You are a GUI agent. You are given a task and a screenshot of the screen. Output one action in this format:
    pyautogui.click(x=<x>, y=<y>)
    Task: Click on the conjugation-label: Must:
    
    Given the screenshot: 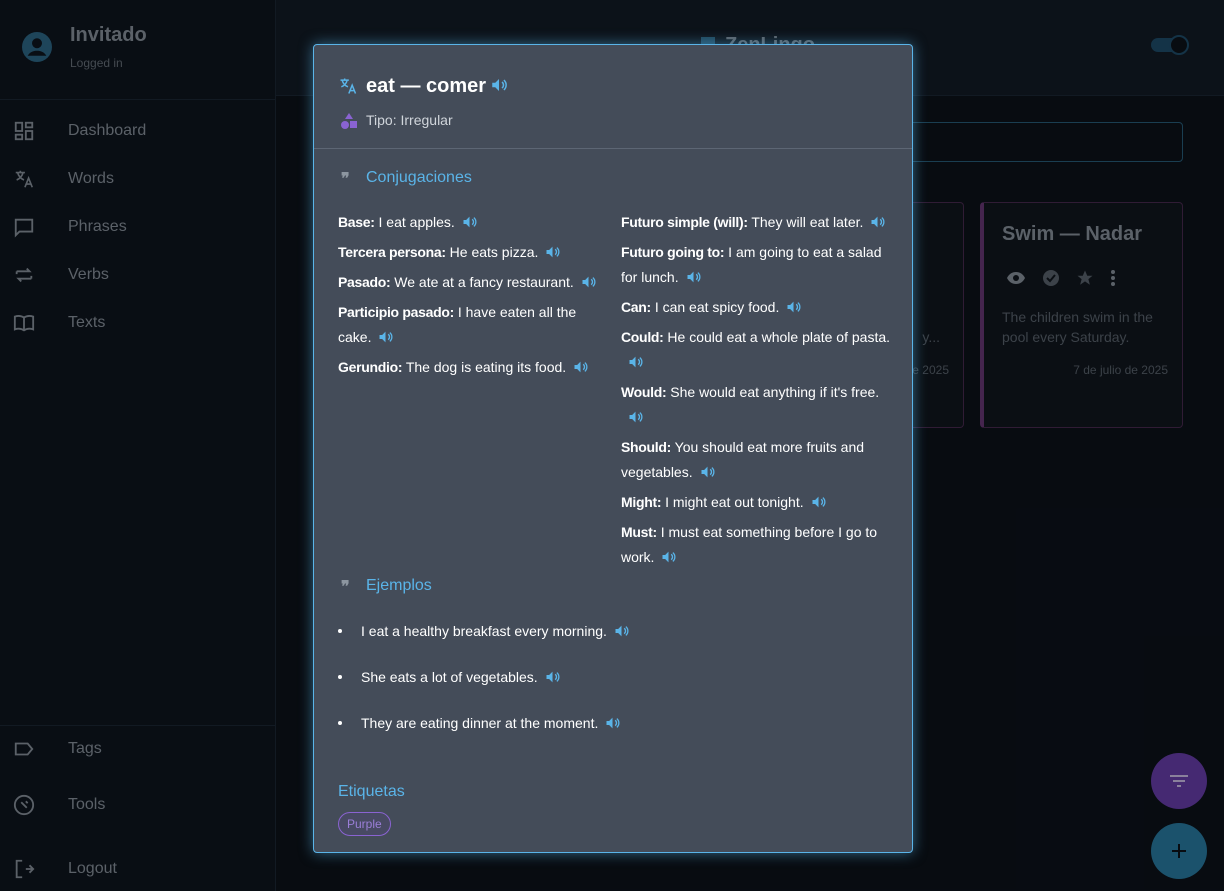 What is the action you would take?
    pyautogui.click(x=639, y=532)
    